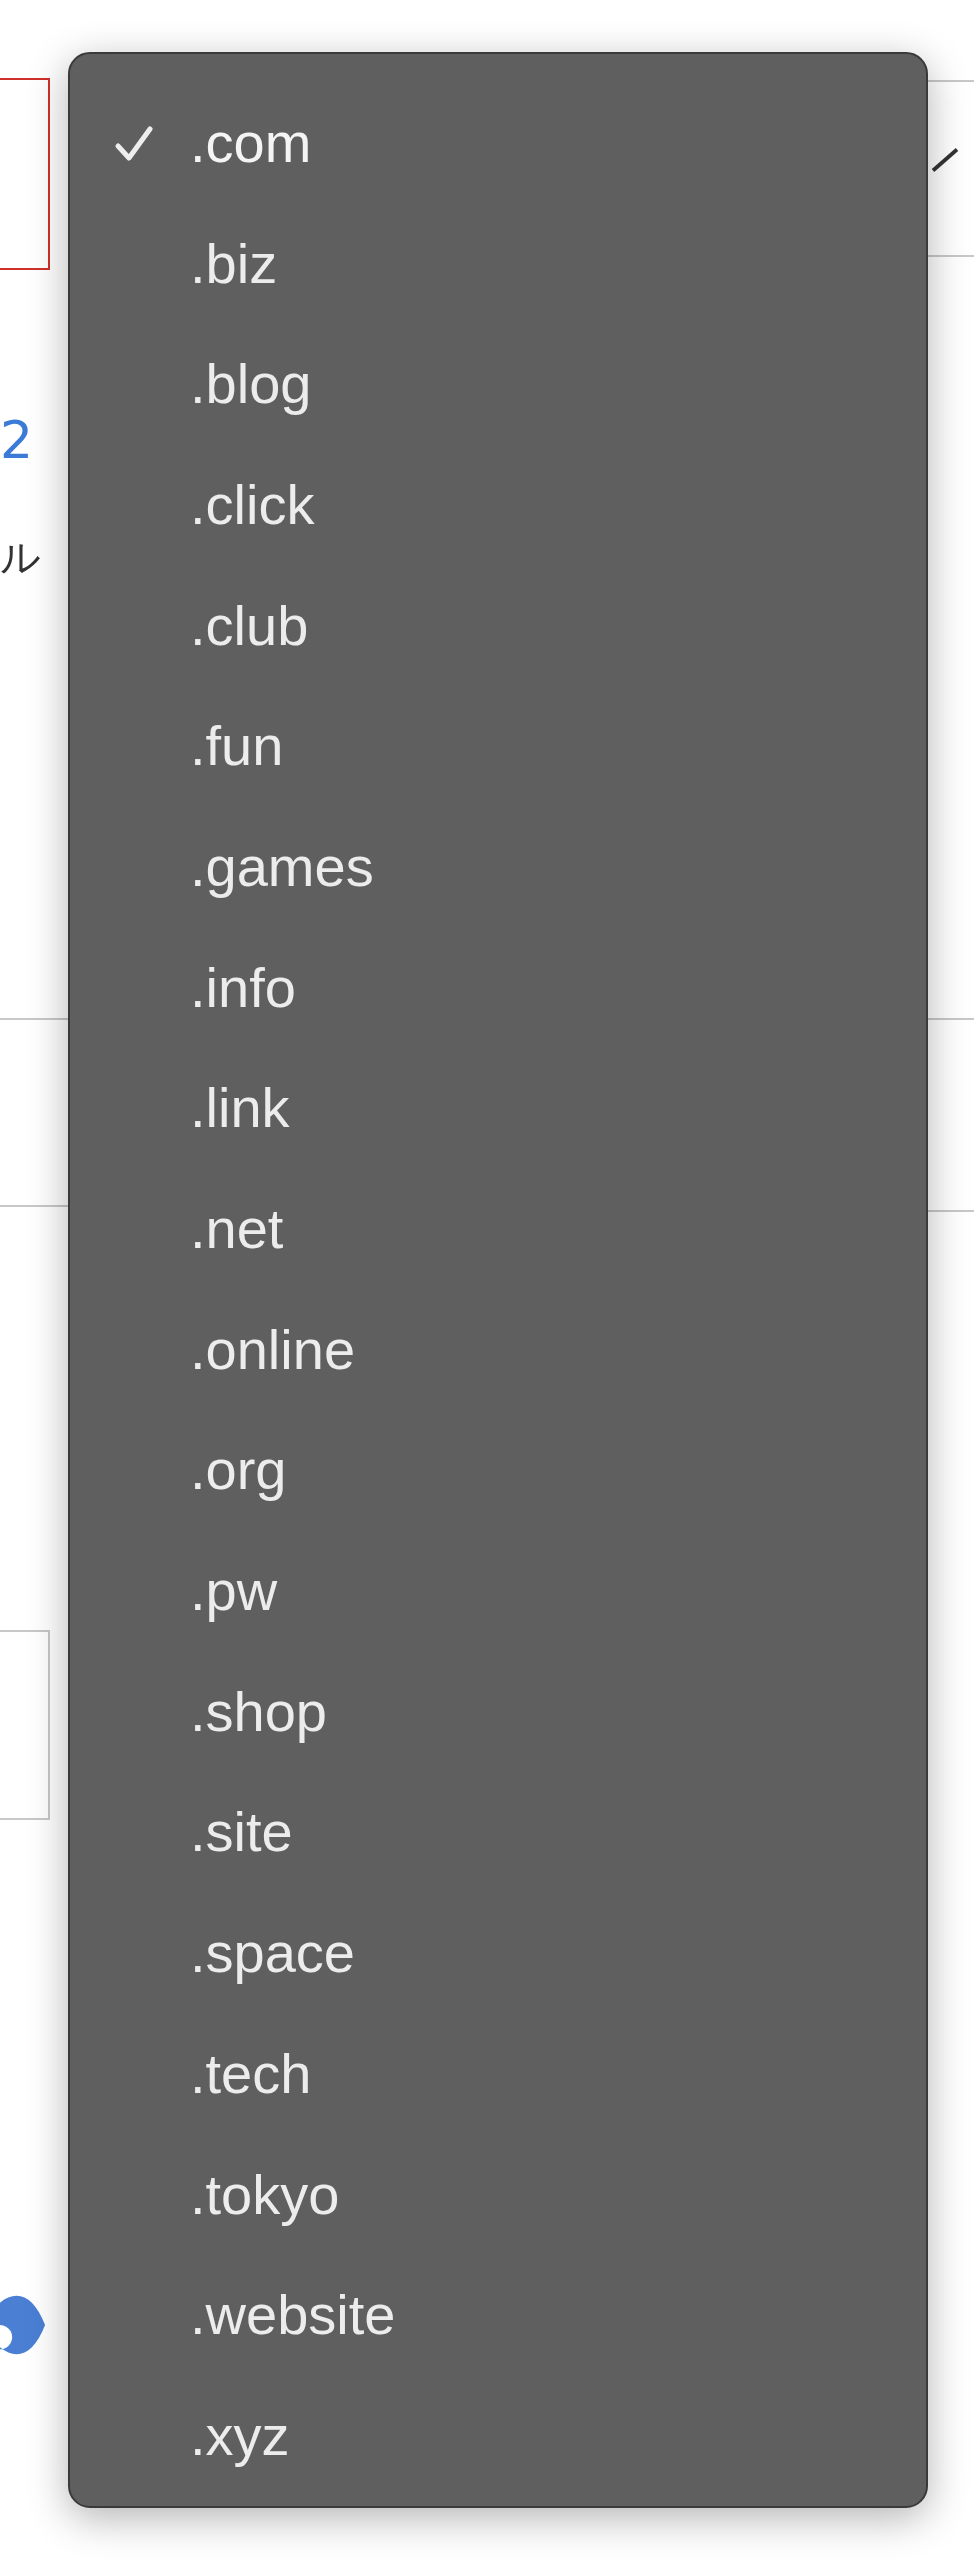 The height and width of the screenshot is (2560, 974). I want to click on menu-item: .games, so click(498, 866).